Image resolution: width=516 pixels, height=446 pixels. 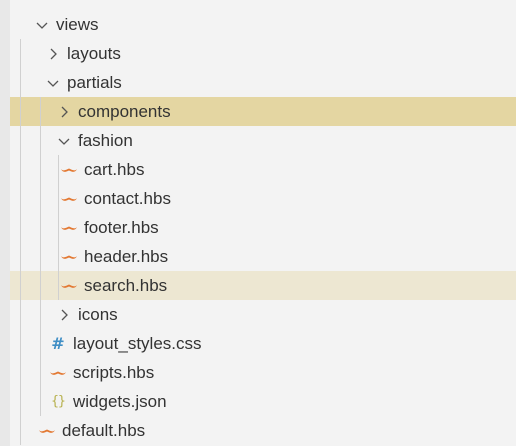 What do you see at coordinates (94, 53) in the screenshot?
I see `tree-item-label: layouts` at bounding box center [94, 53].